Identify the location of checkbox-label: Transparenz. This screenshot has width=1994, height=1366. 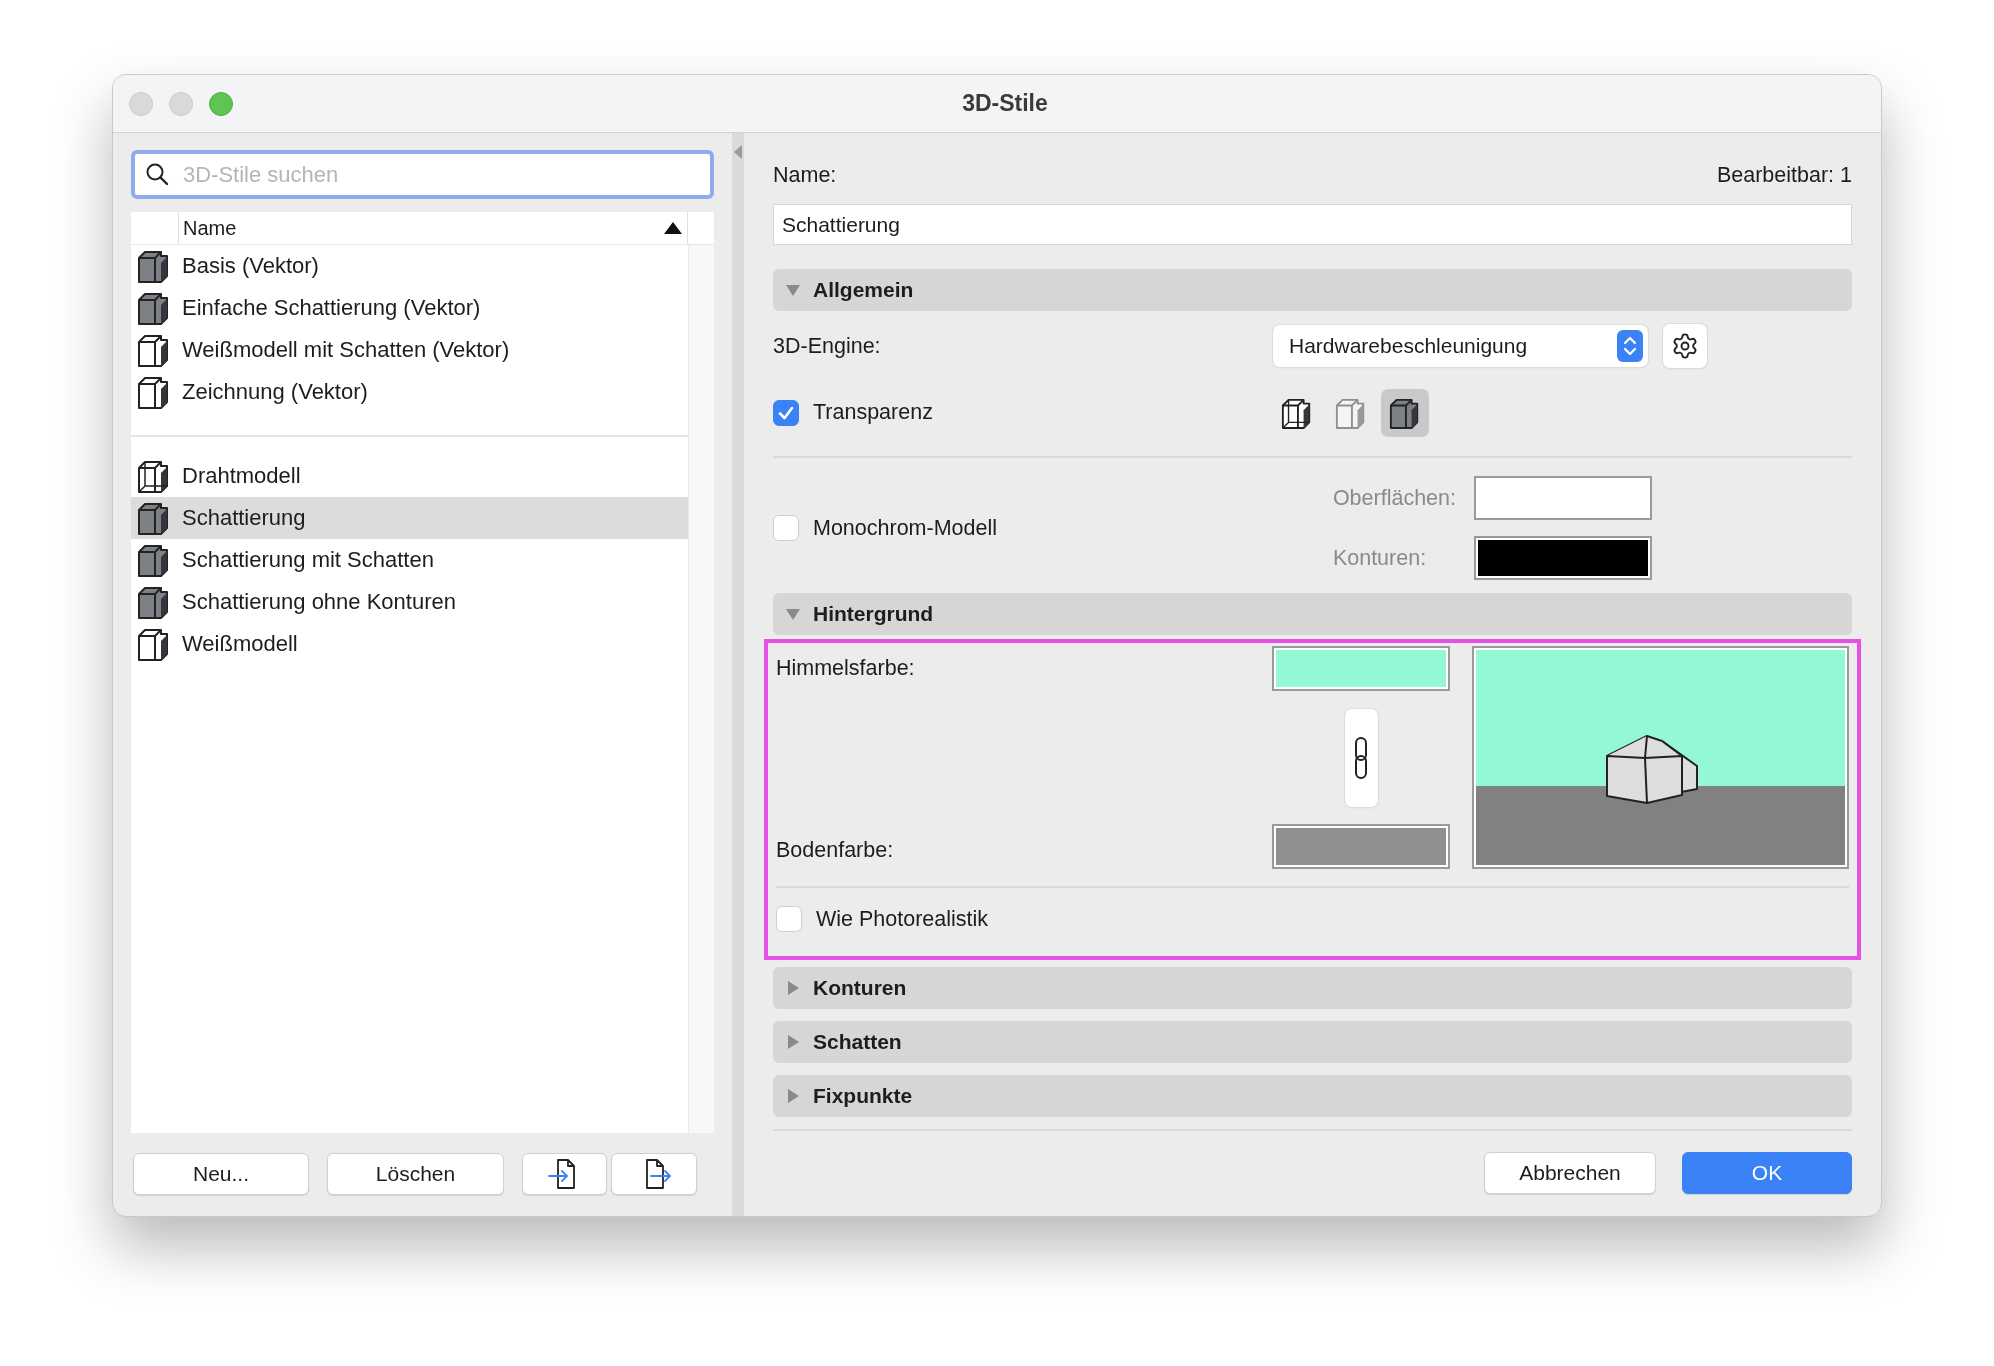
(873, 412).